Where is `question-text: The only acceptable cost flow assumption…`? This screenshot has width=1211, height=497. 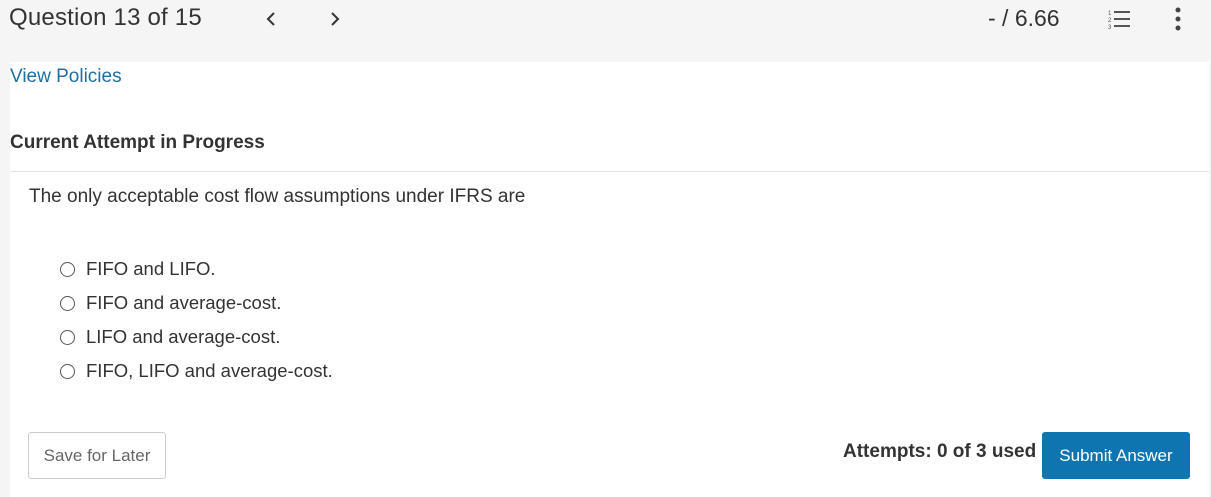 question-text: The only acceptable cost flow assumption… is located at coordinates (277, 196).